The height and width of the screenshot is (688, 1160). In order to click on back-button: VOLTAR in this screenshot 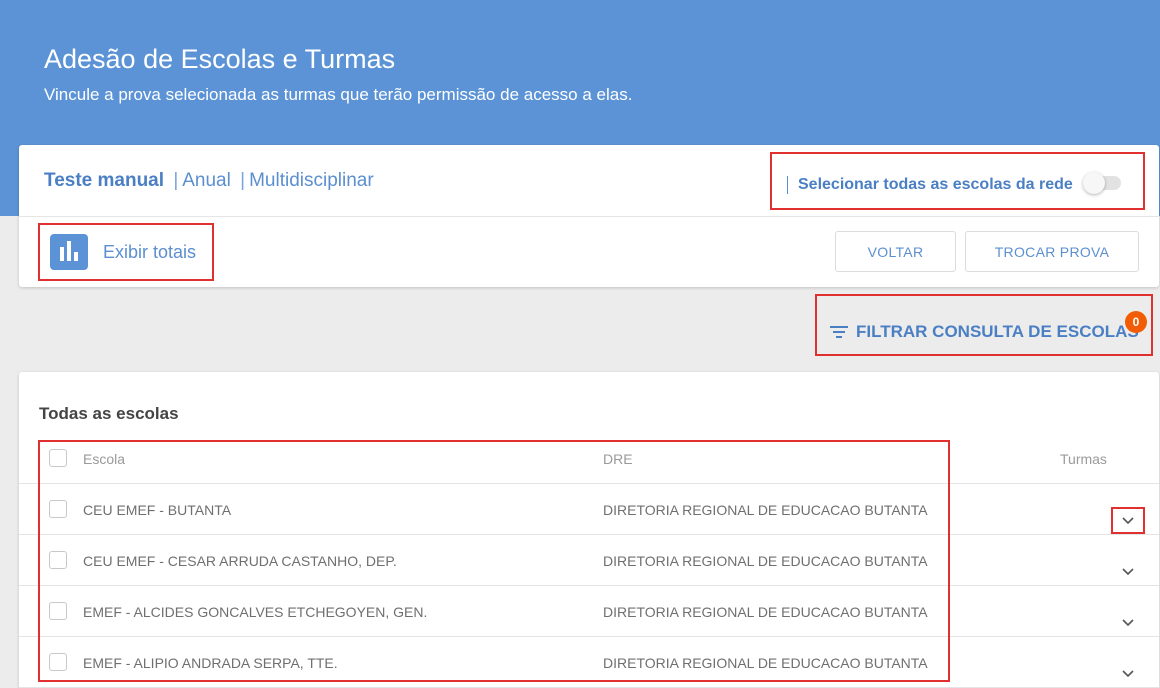, I will do `click(895, 251)`.